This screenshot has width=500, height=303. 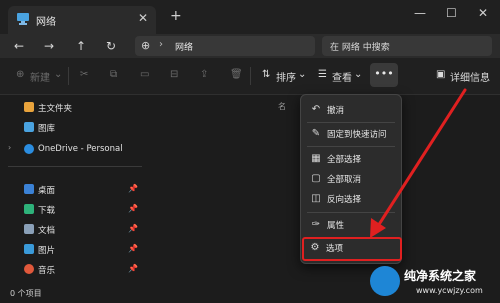 What do you see at coordinates (29, 249) in the screenshot?
I see `picture-icon` at bounding box center [29, 249].